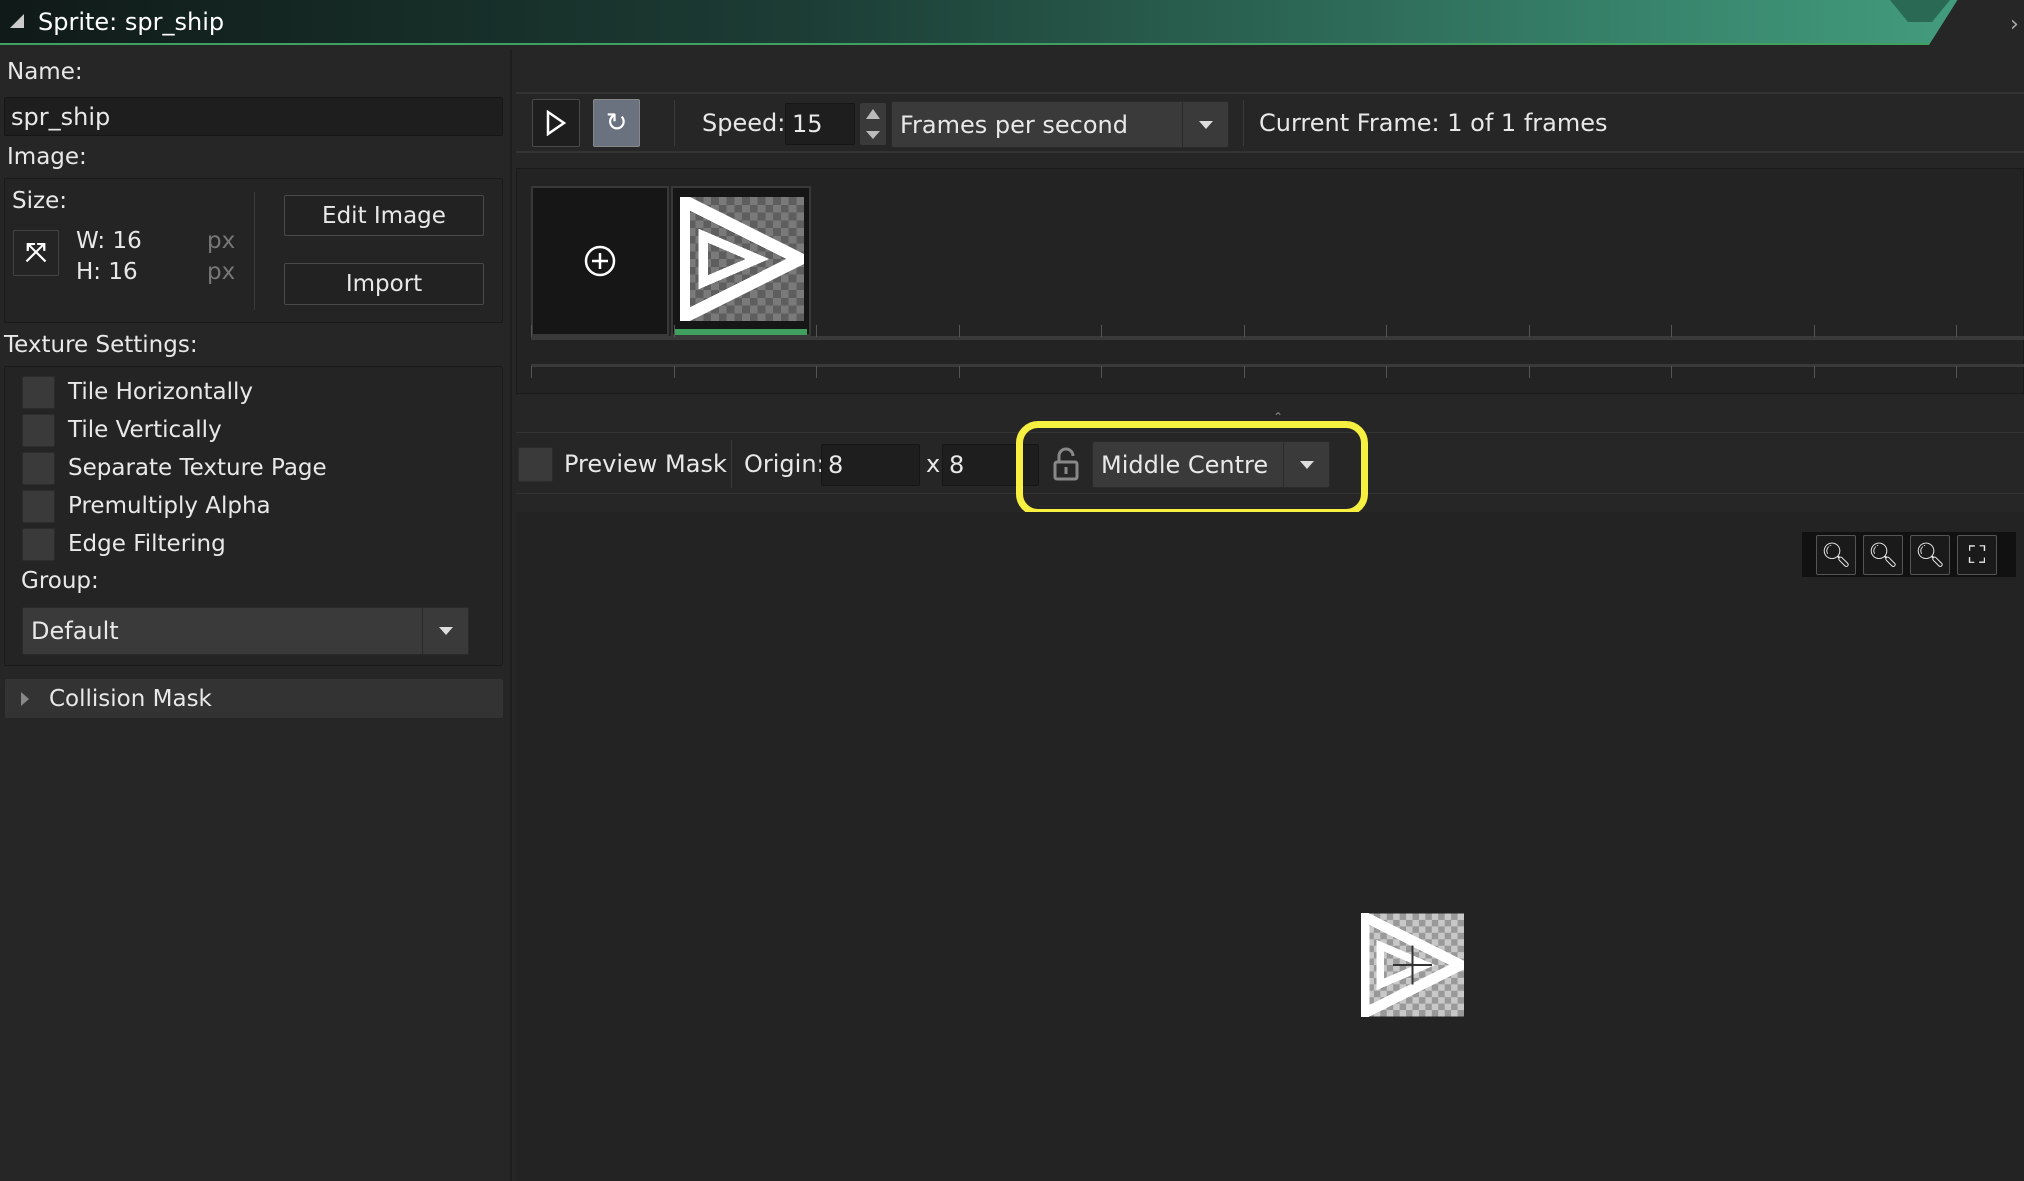  I want to click on import-button: Import, so click(384, 284).